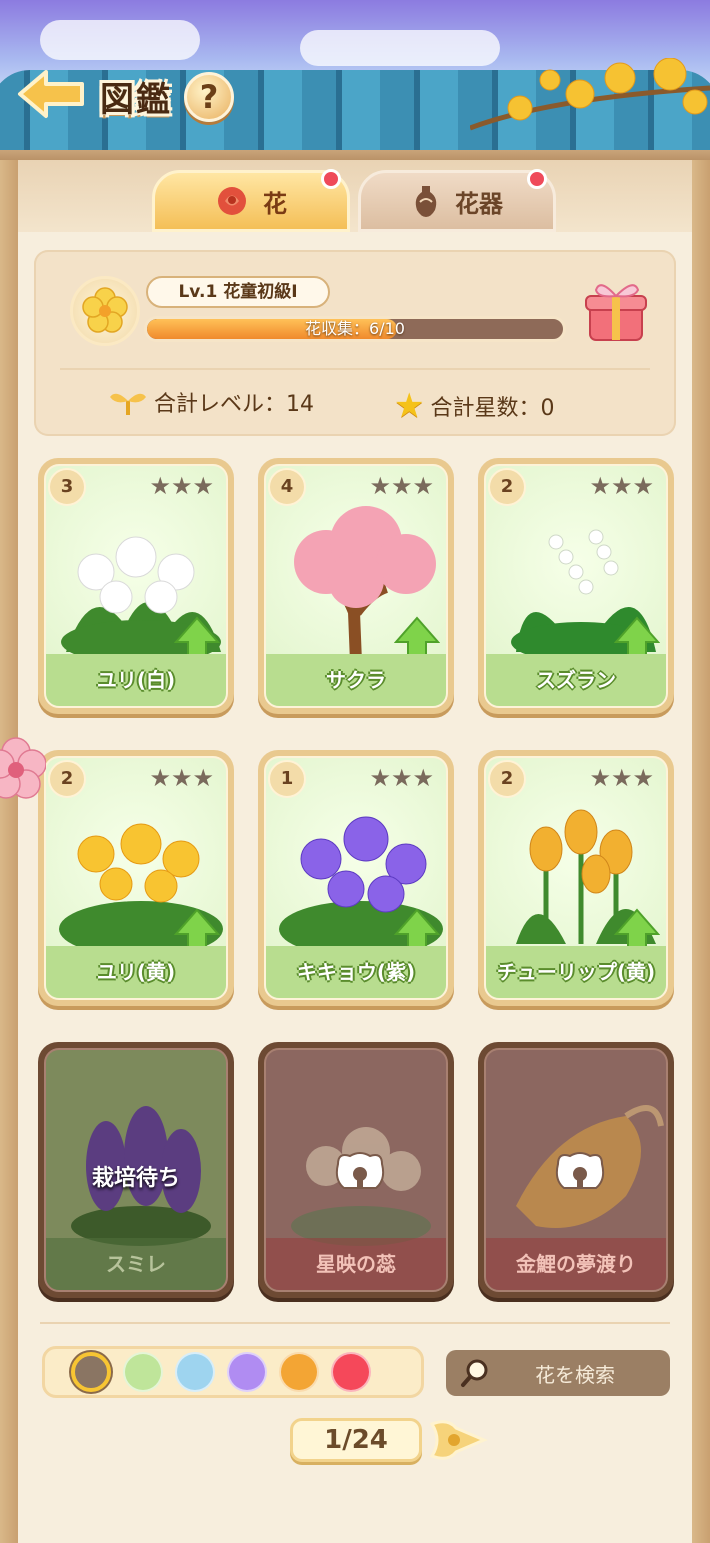 This screenshot has width=710, height=1543. I want to click on color-filter, so click(233, 1372).